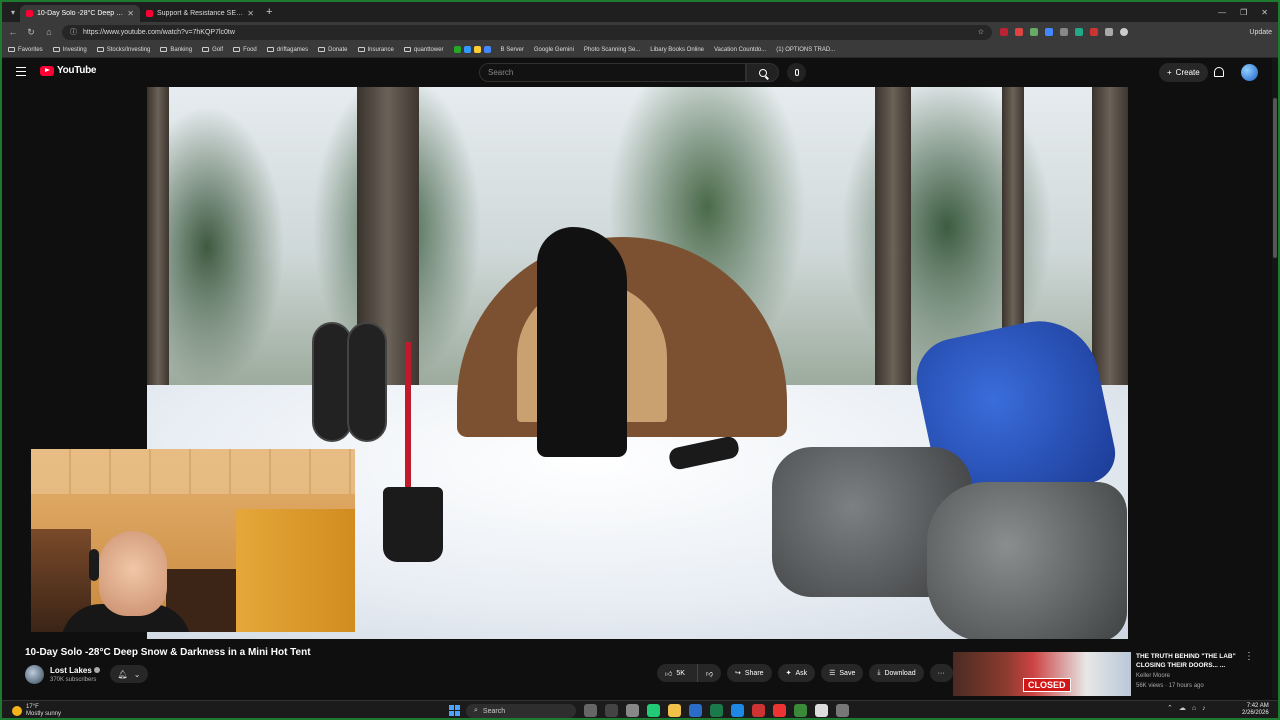 The width and height of the screenshot is (1280, 720). What do you see at coordinates (1260, 32) in the screenshot?
I see `update-button: Update` at bounding box center [1260, 32].